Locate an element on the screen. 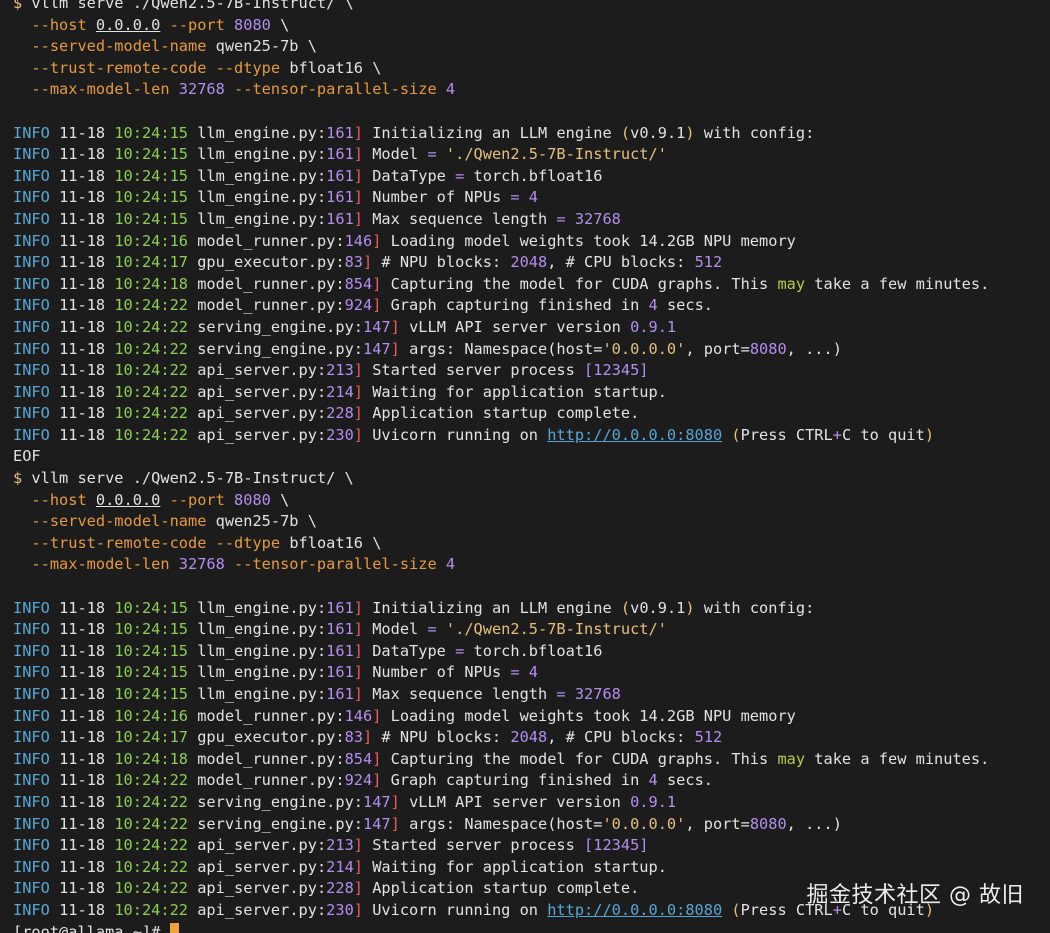 This screenshot has width=1050, height=933. terminal-text-segment: 924 is located at coordinates (358, 780).